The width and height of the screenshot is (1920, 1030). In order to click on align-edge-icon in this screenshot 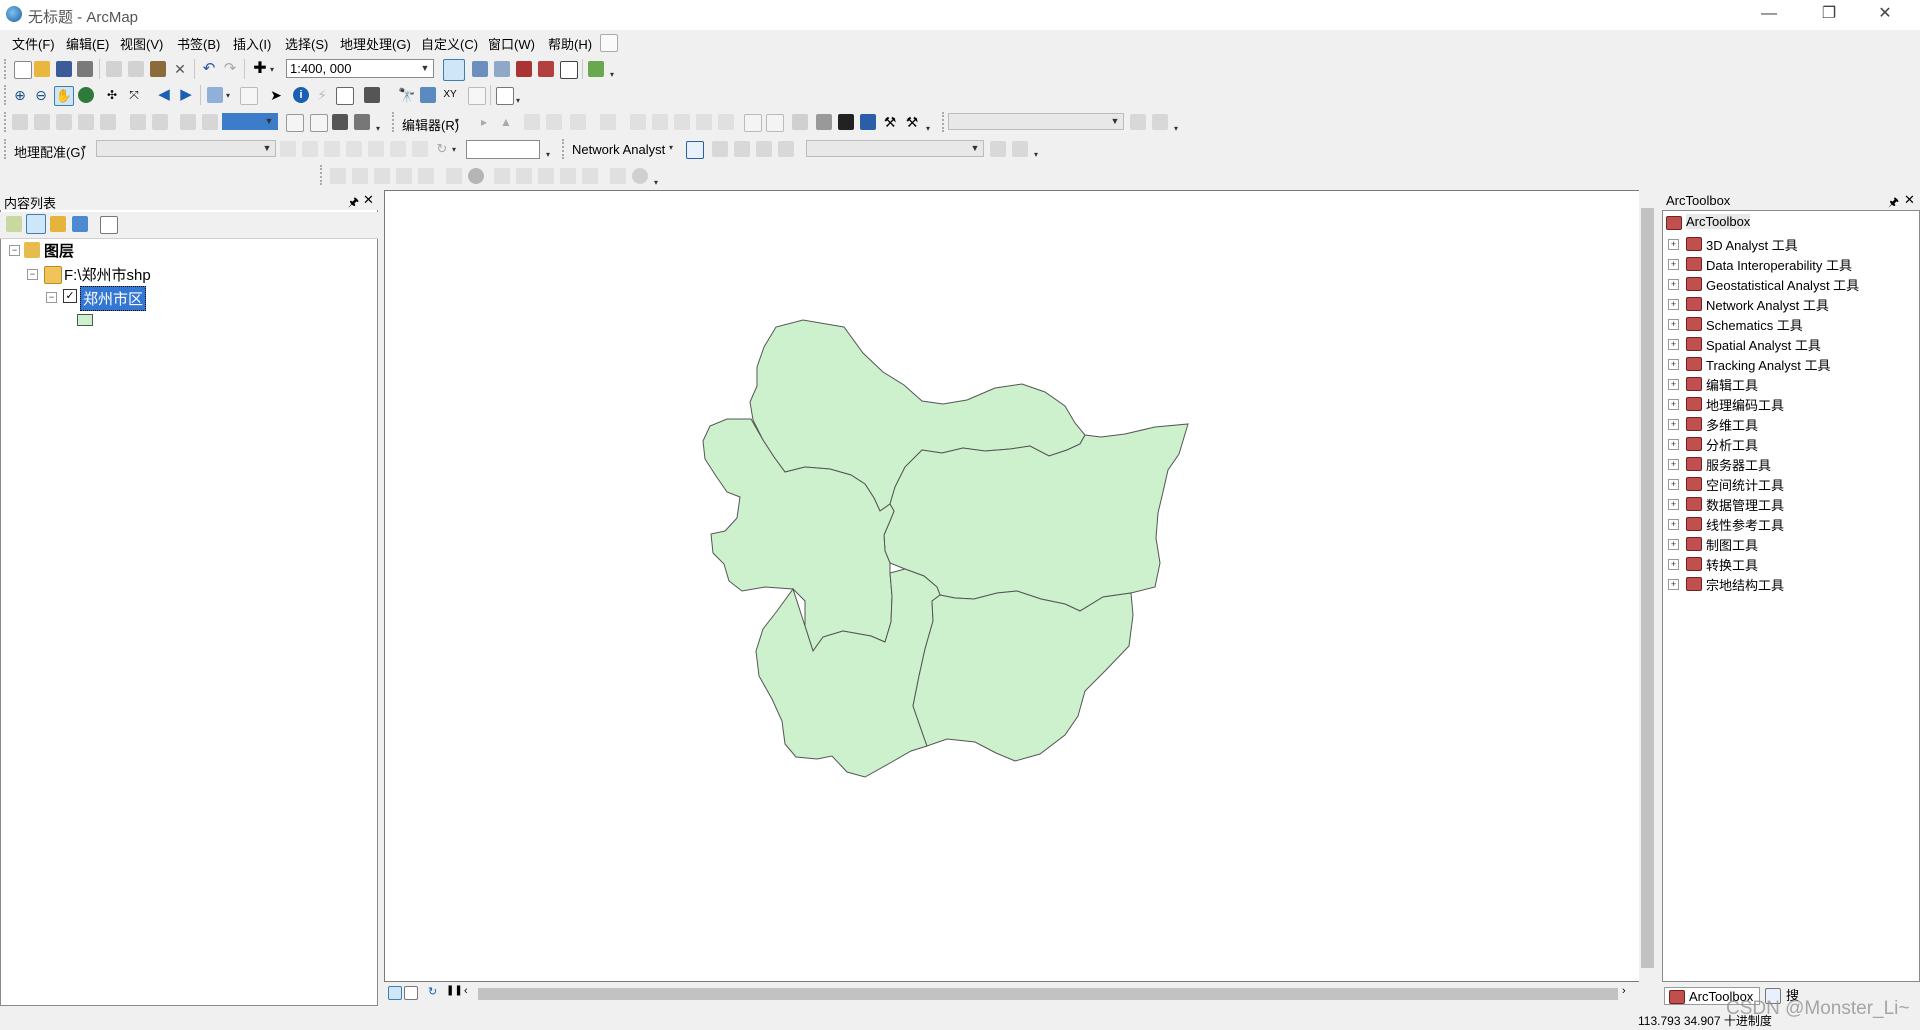, I will do `click(568, 176)`.